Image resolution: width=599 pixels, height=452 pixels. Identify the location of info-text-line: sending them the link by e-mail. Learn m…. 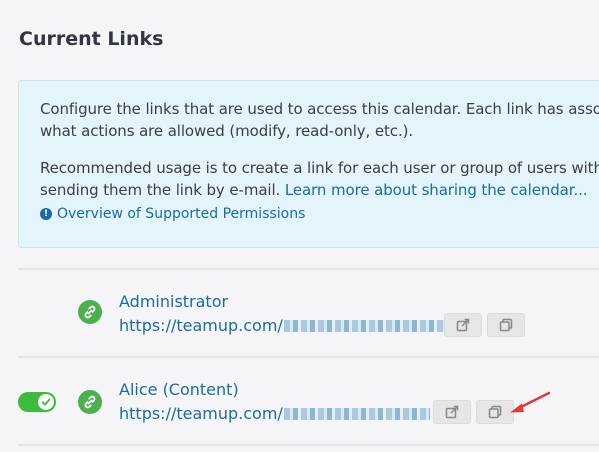
(319, 190).